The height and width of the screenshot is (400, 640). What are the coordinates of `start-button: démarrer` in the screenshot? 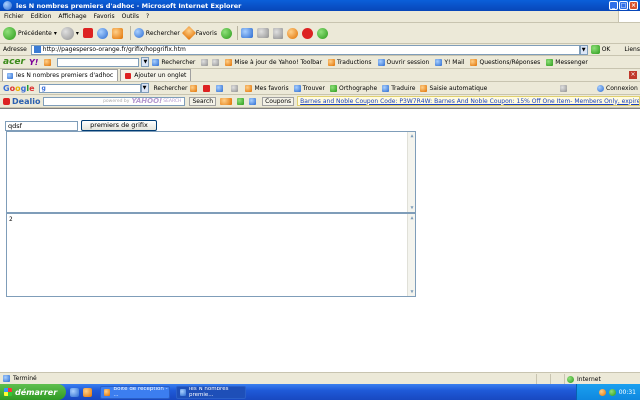 It's located at (33, 392).